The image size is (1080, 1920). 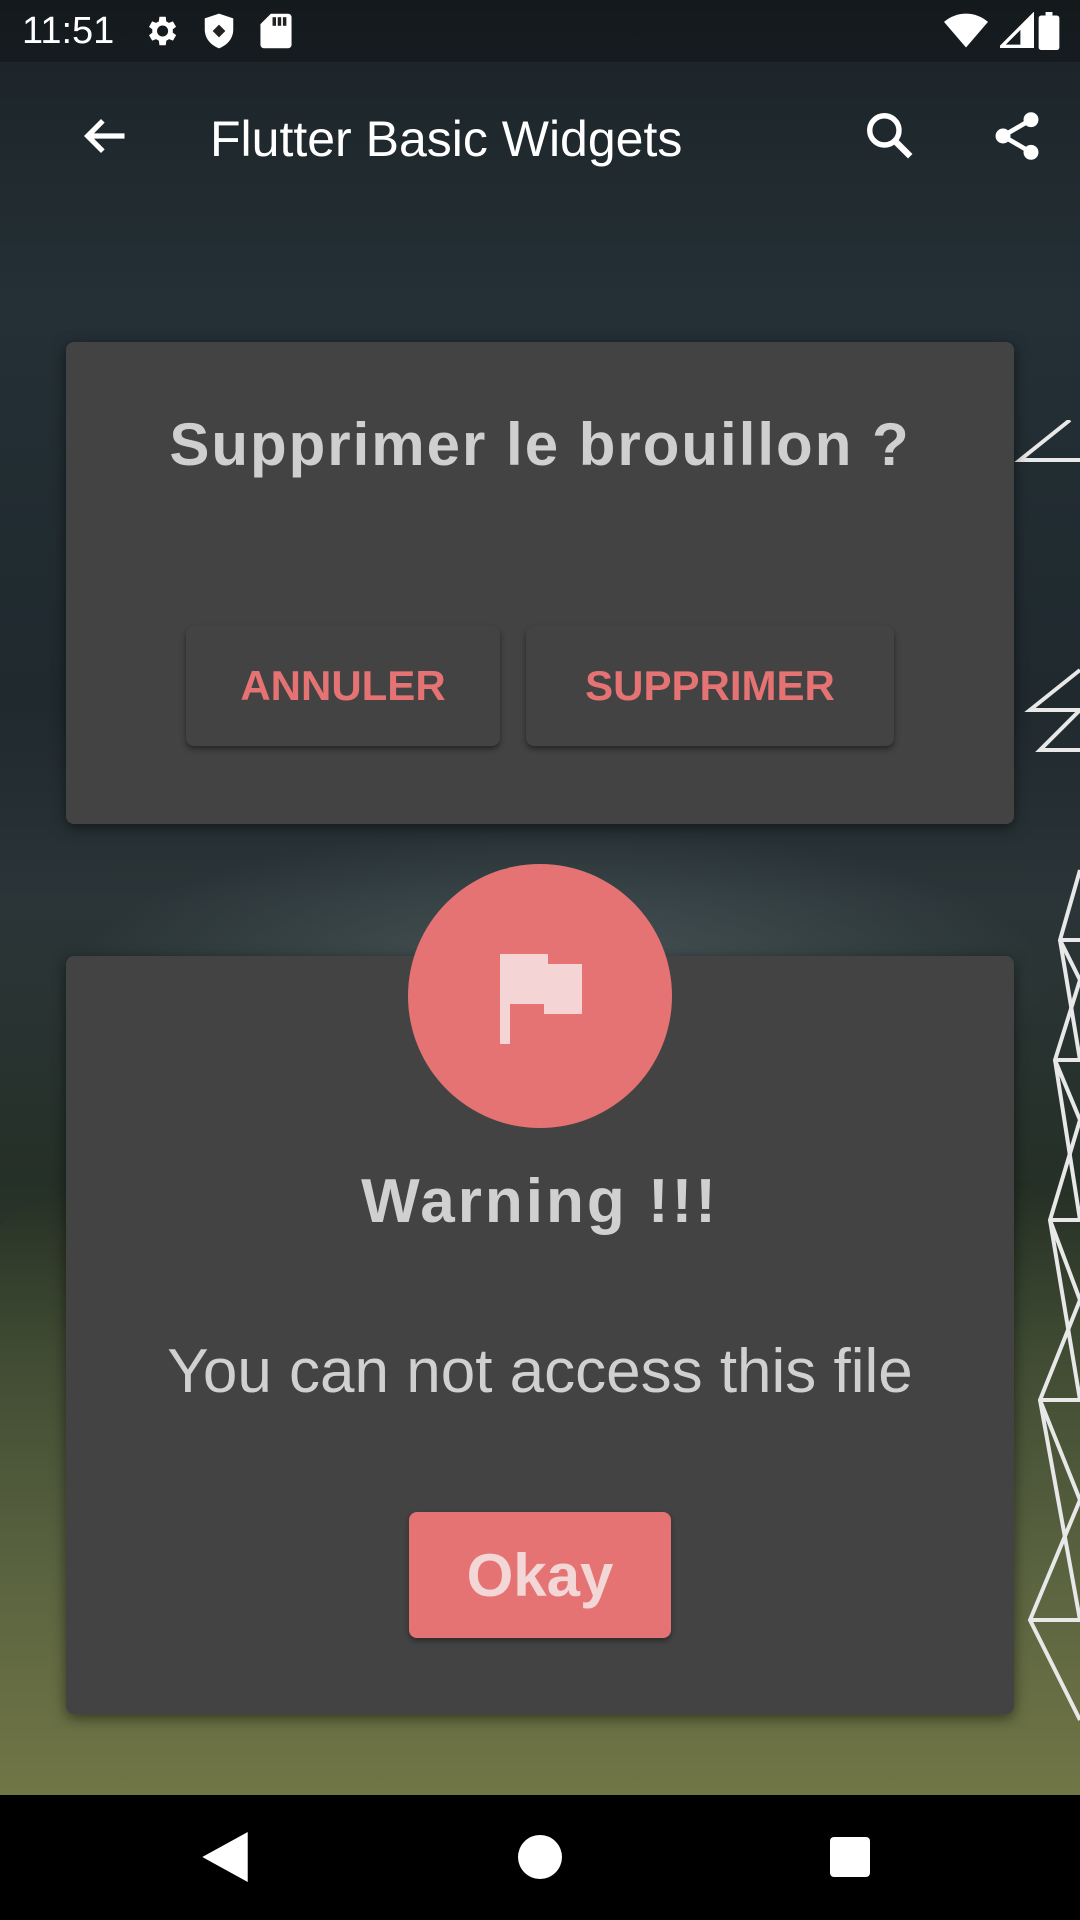 I want to click on settings-icon, so click(x=163, y=31).